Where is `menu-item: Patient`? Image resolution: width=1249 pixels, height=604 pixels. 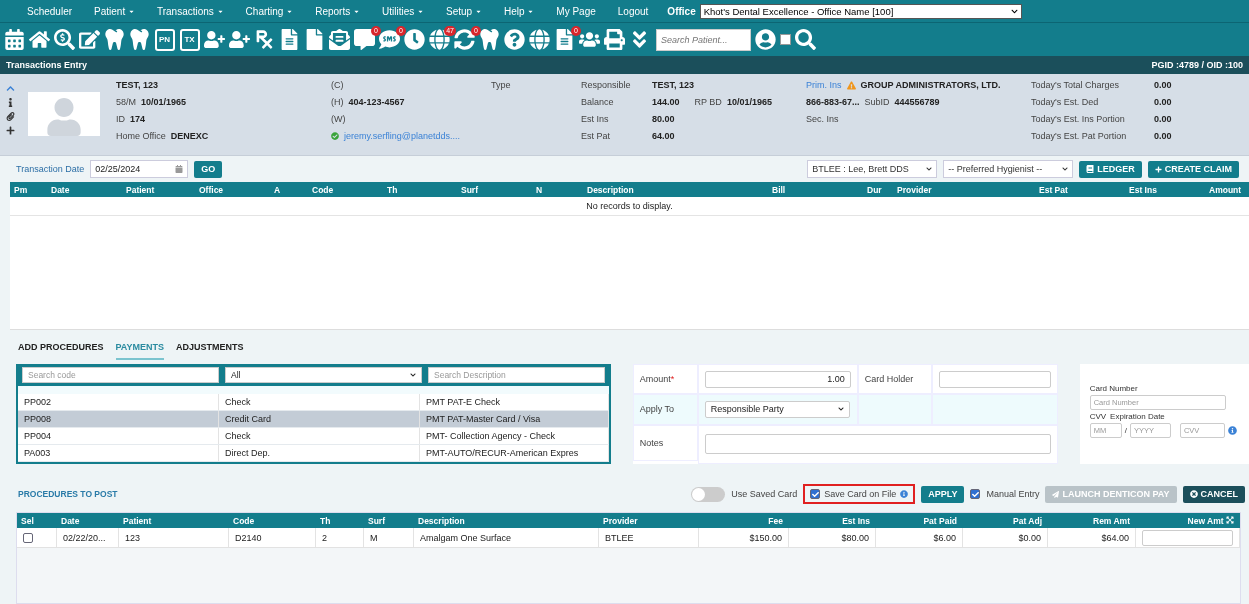
menu-item: Patient is located at coordinates (114, 11).